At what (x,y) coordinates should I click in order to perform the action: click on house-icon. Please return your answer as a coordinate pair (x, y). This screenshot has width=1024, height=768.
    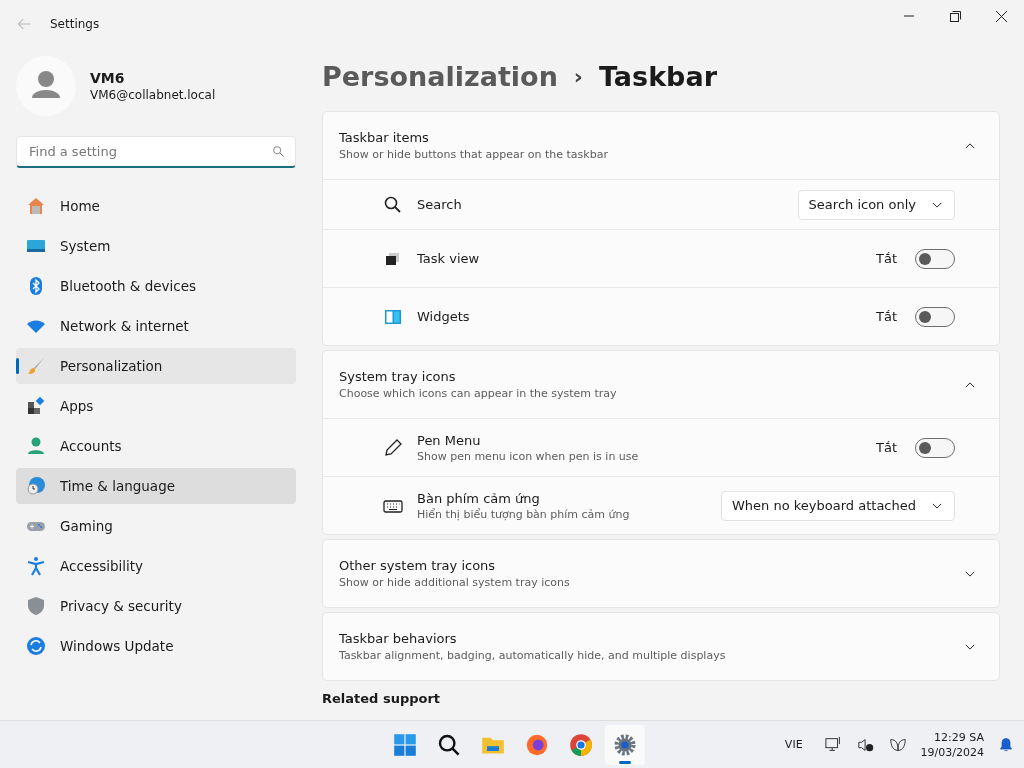
    Looking at the image, I should click on (36, 206).